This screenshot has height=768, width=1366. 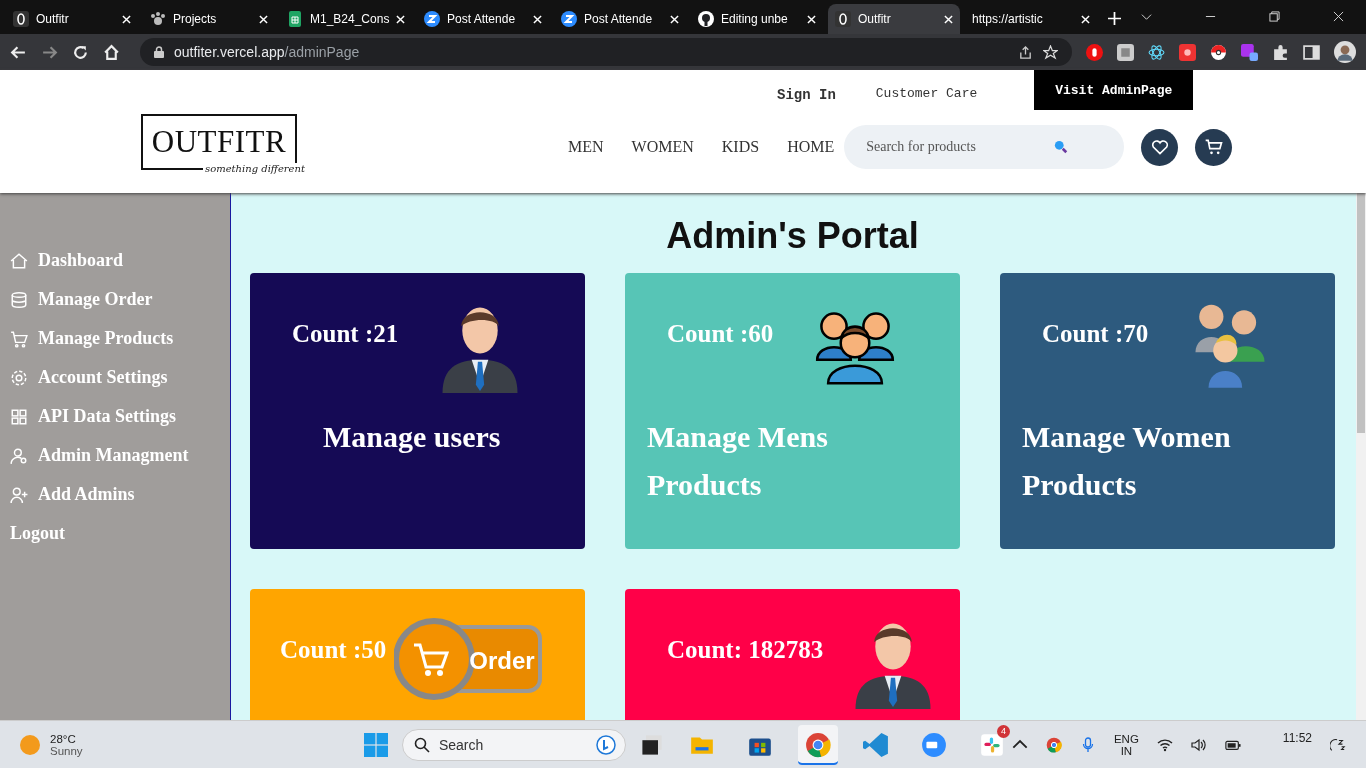 I want to click on taskbar-app: 4, so click(x=991, y=744).